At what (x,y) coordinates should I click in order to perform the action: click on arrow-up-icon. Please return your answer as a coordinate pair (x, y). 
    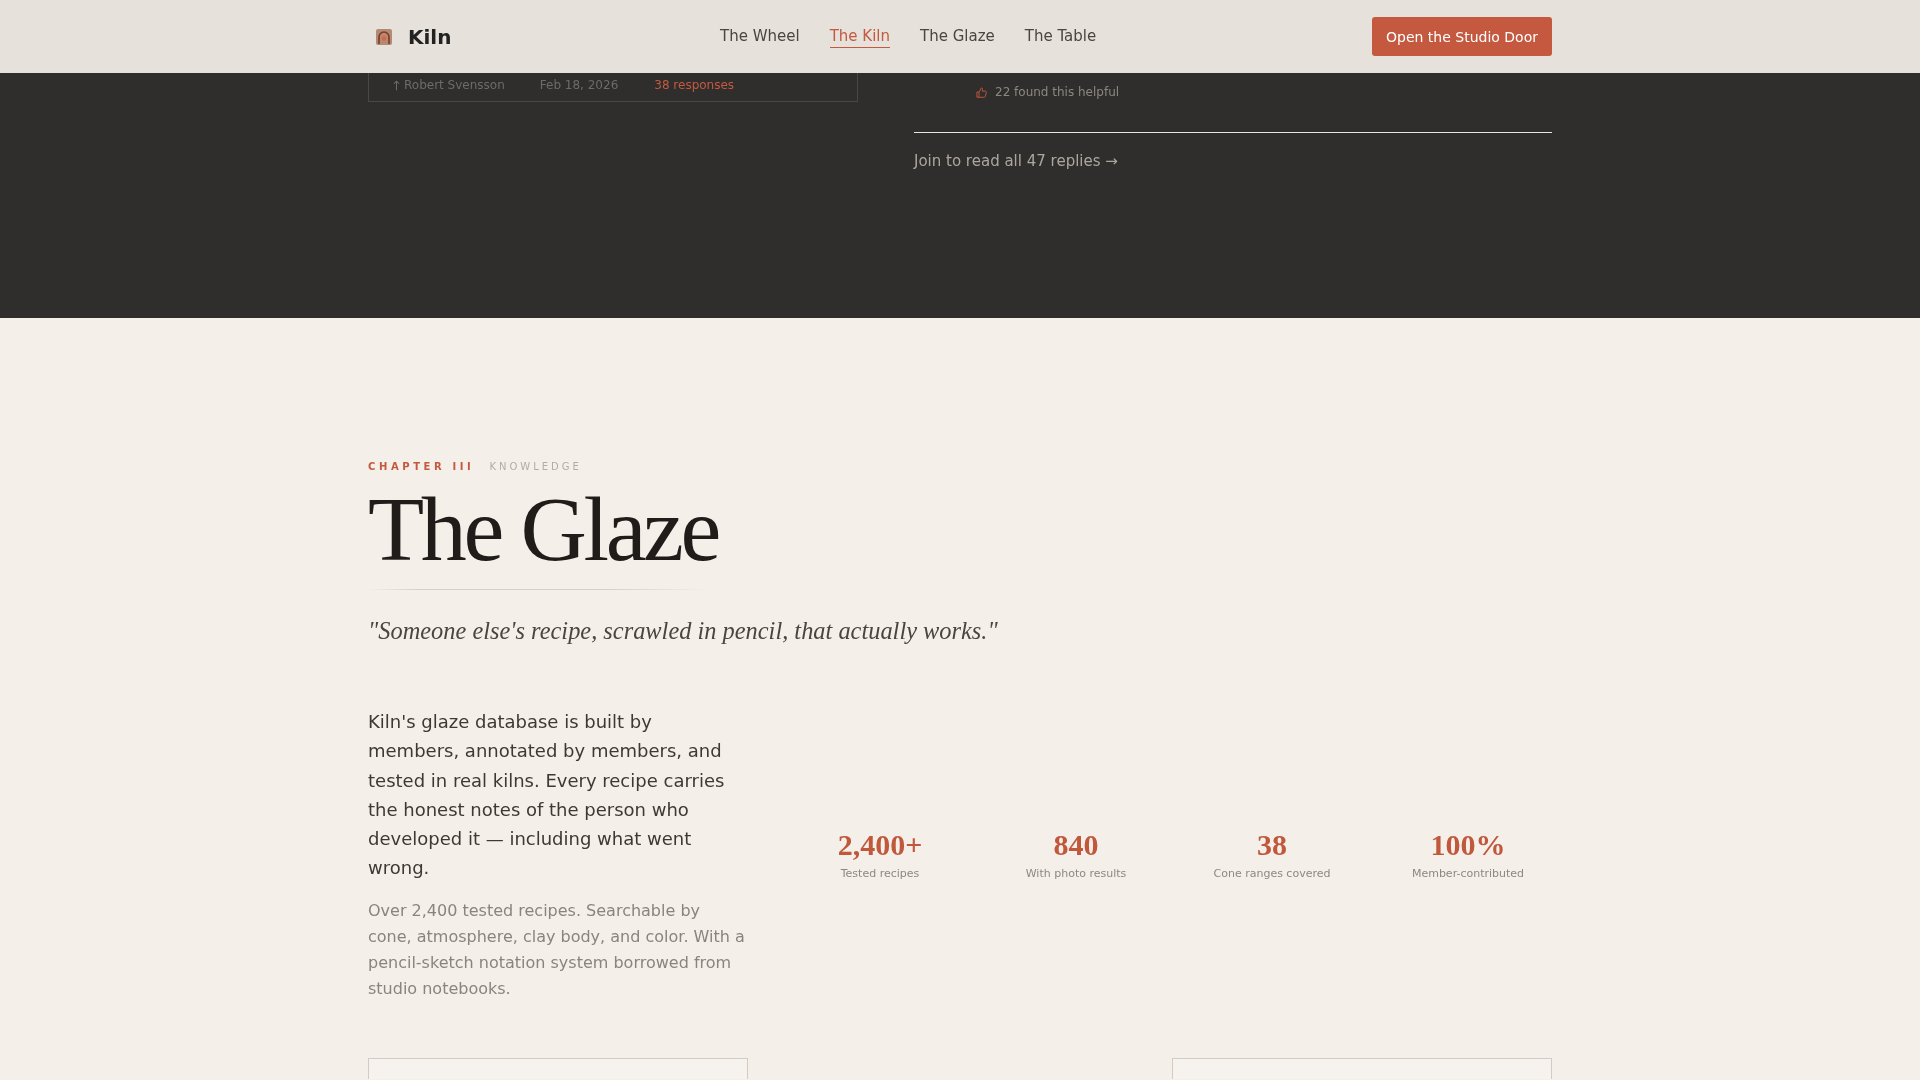
    Looking at the image, I should click on (396, 85).